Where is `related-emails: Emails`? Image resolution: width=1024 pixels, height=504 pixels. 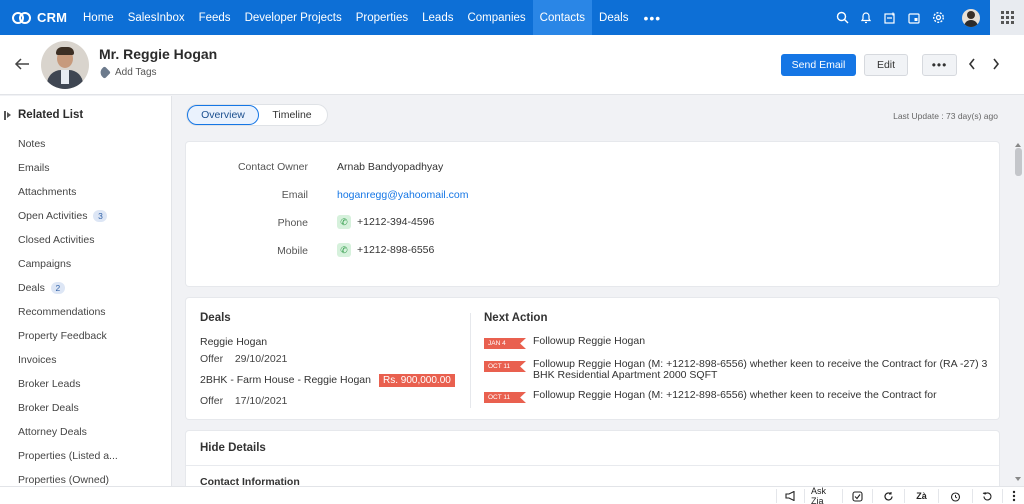 related-emails: Emails is located at coordinates (34, 168).